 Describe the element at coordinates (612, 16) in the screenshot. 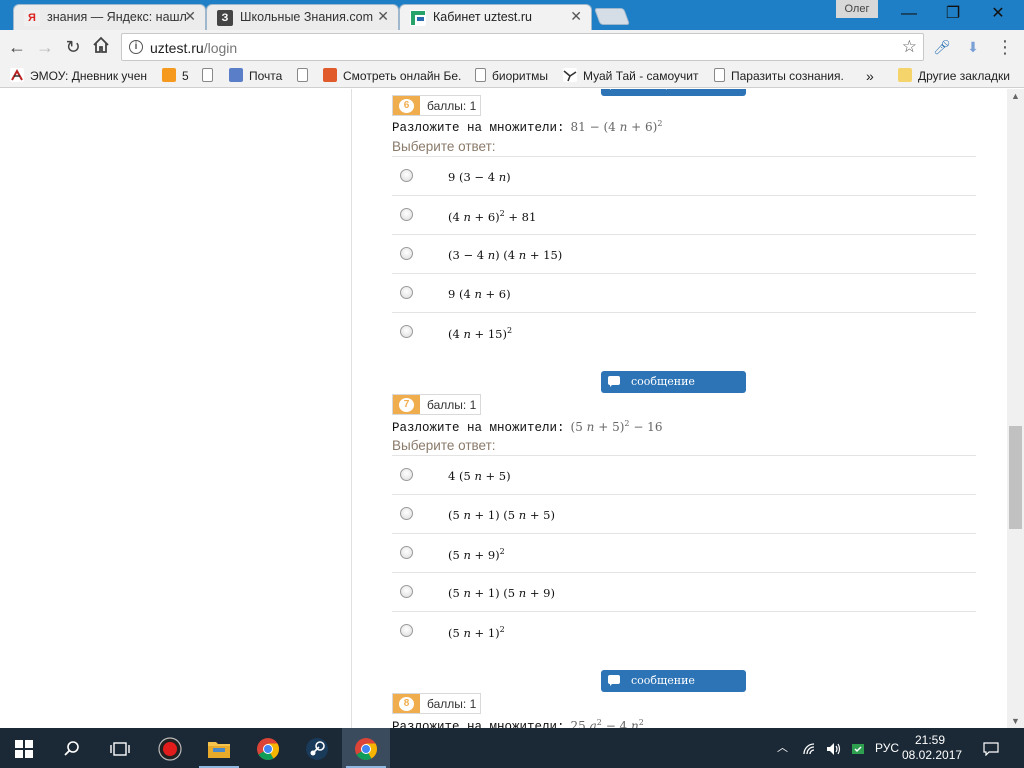

I see `new-tab-button` at that location.